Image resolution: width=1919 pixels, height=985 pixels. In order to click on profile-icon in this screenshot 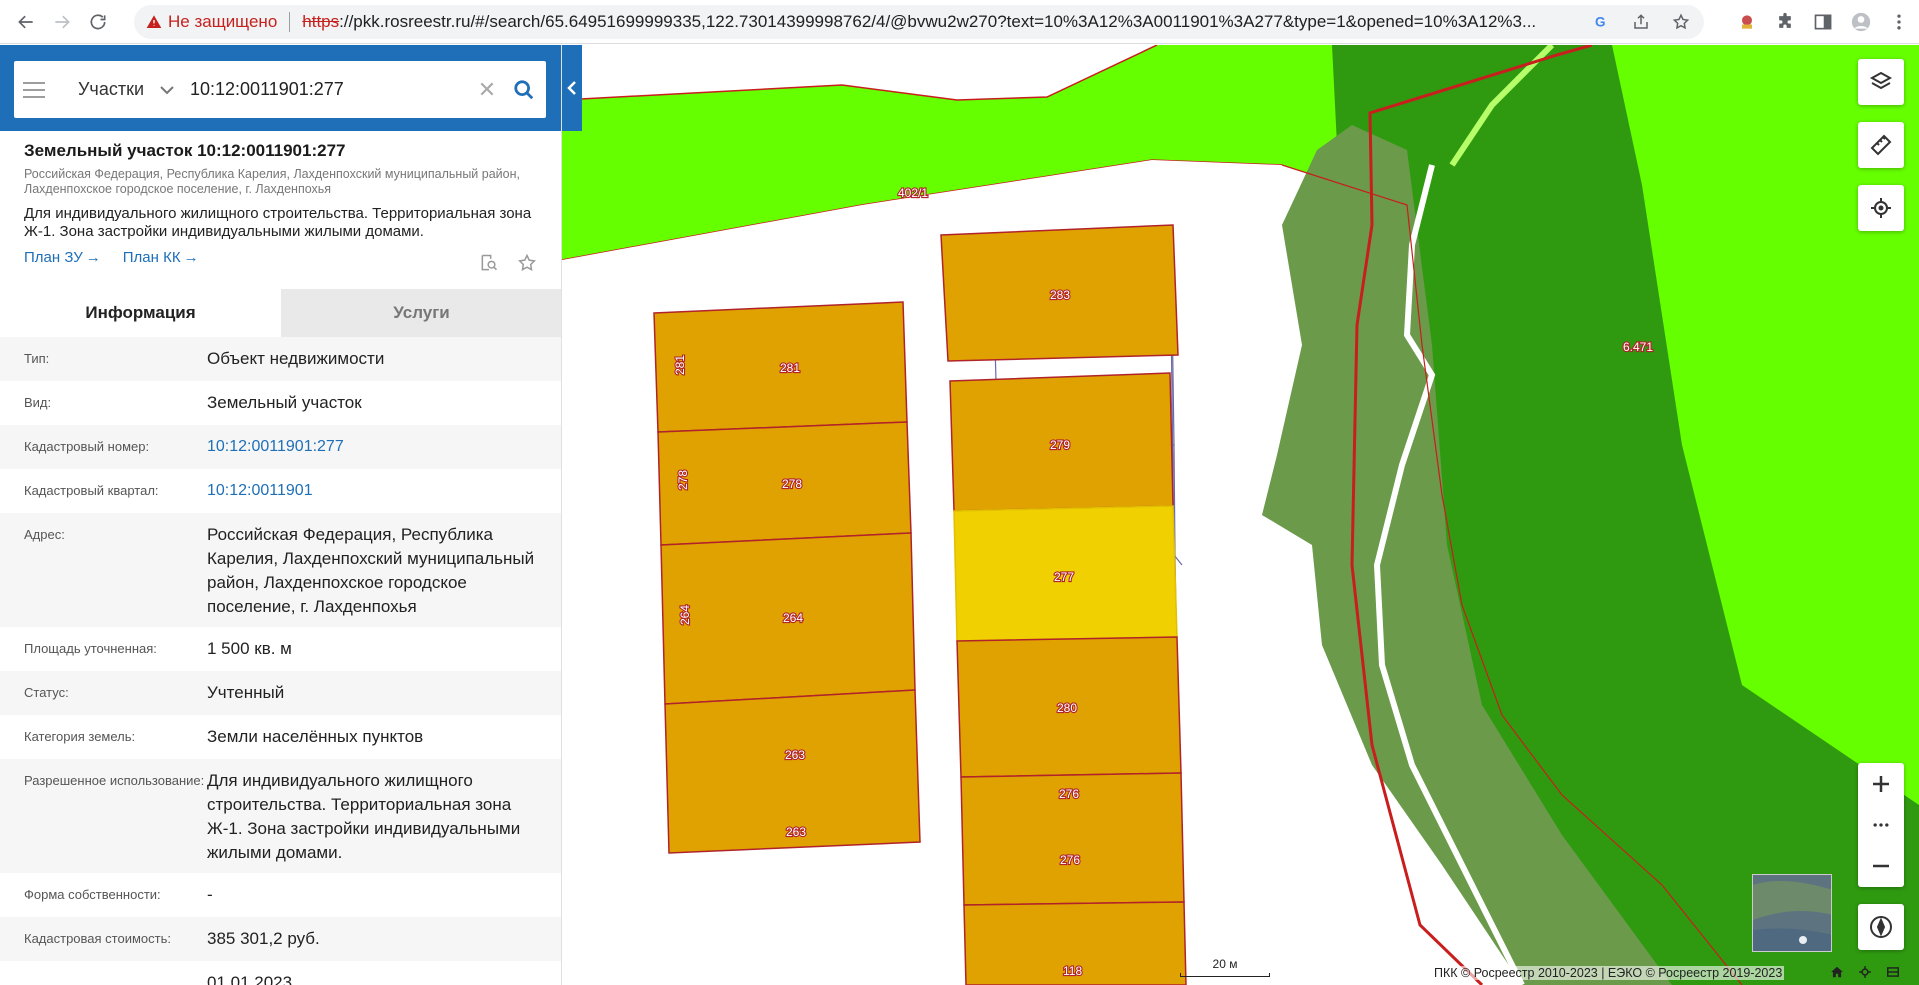, I will do `click(1861, 22)`.